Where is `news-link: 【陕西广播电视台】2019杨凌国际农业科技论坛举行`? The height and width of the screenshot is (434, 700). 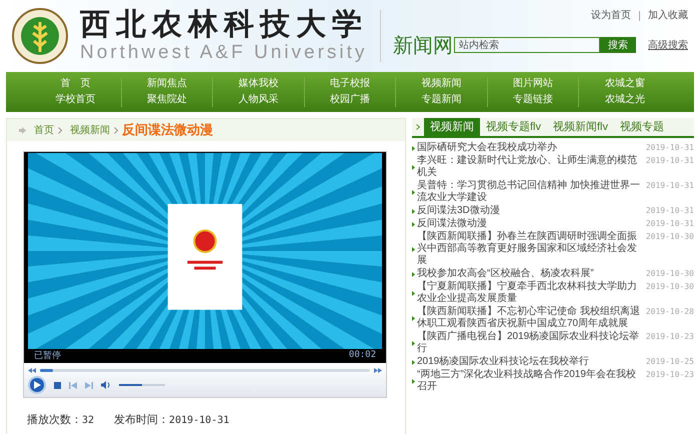
news-link: 【陕西广播电视台】2019杨凌国际农业科技论坛举行 is located at coordinates (529, 343).